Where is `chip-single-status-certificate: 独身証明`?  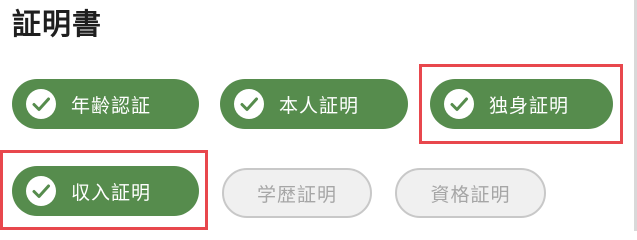
chip-single-status-certificate: 独身証明 is located at coordinates (521, 104).